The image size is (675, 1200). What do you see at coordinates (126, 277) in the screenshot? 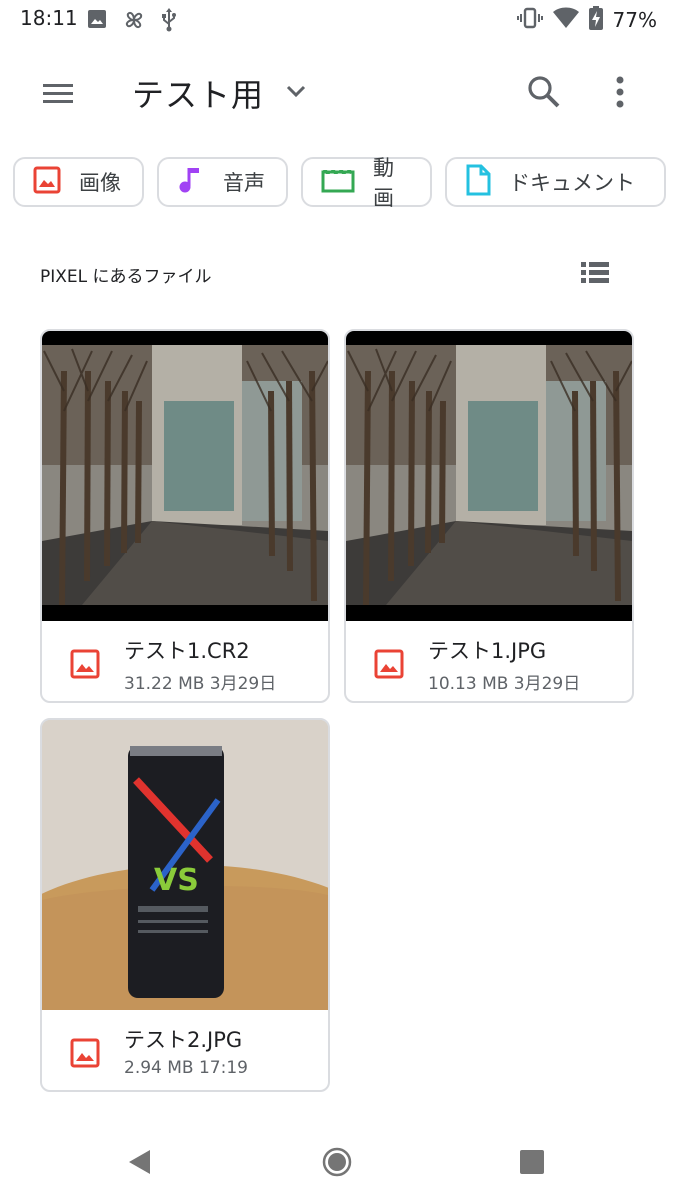
I see `section-title: PIXEL にあるファイル` at bounding box center [126, 277].